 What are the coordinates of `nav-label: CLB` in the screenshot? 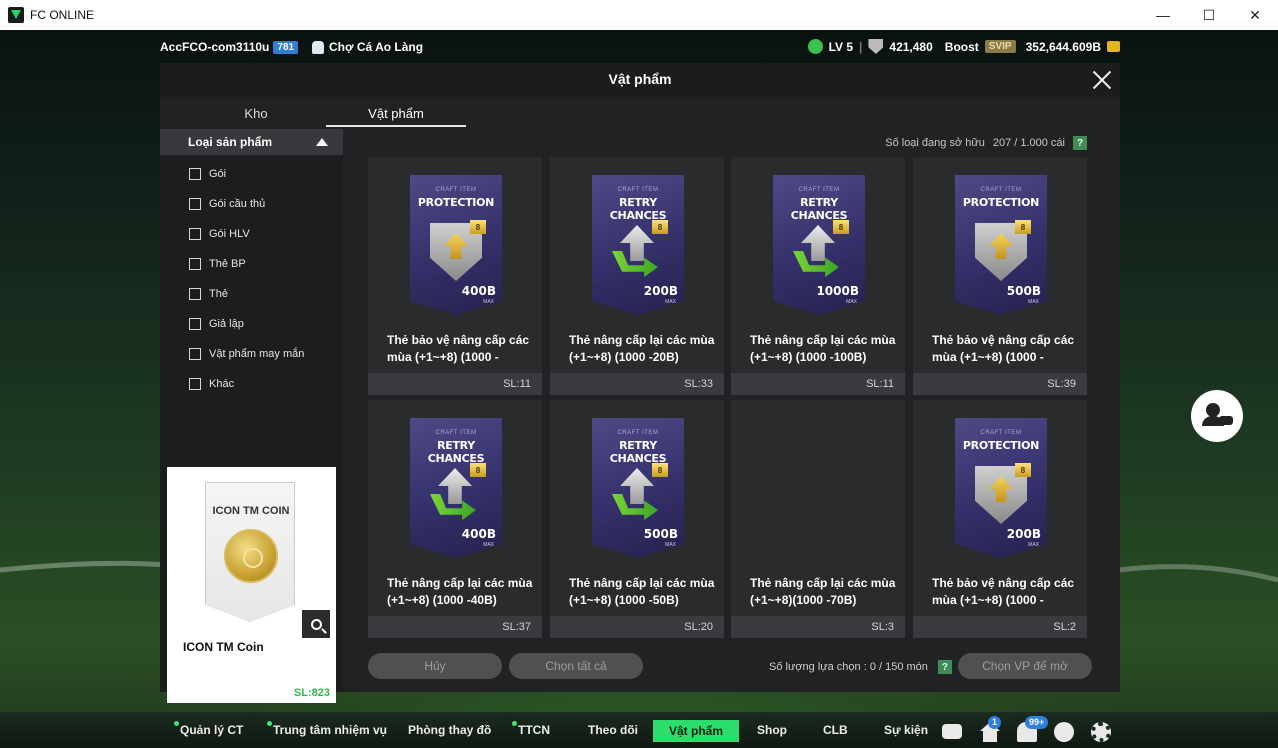 It's located at (835, 730).